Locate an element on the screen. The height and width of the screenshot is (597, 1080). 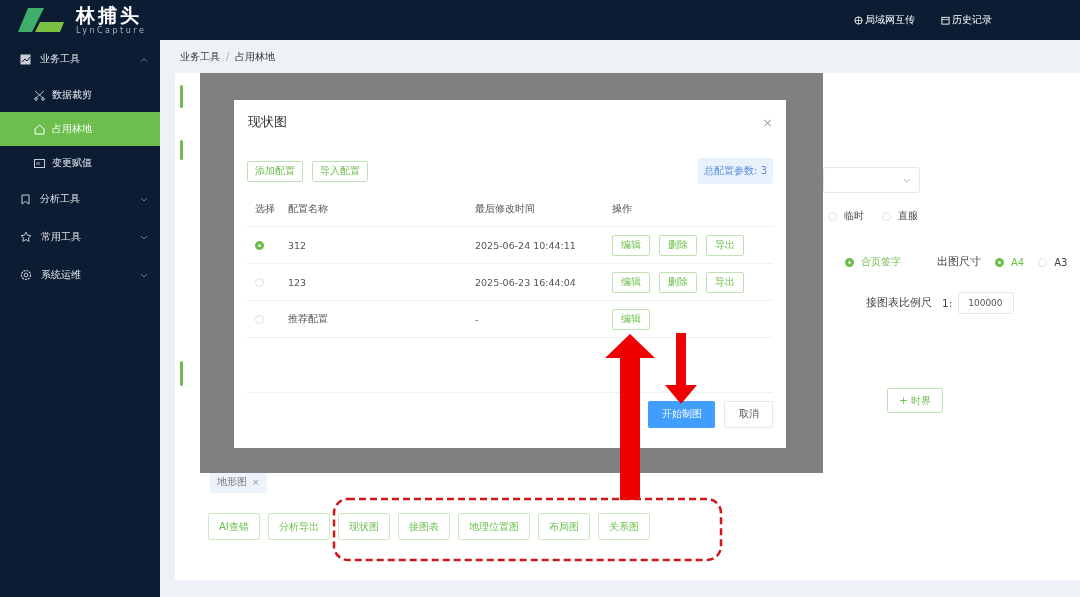
action-button: 关系图 is located at coordinates (623, 526).